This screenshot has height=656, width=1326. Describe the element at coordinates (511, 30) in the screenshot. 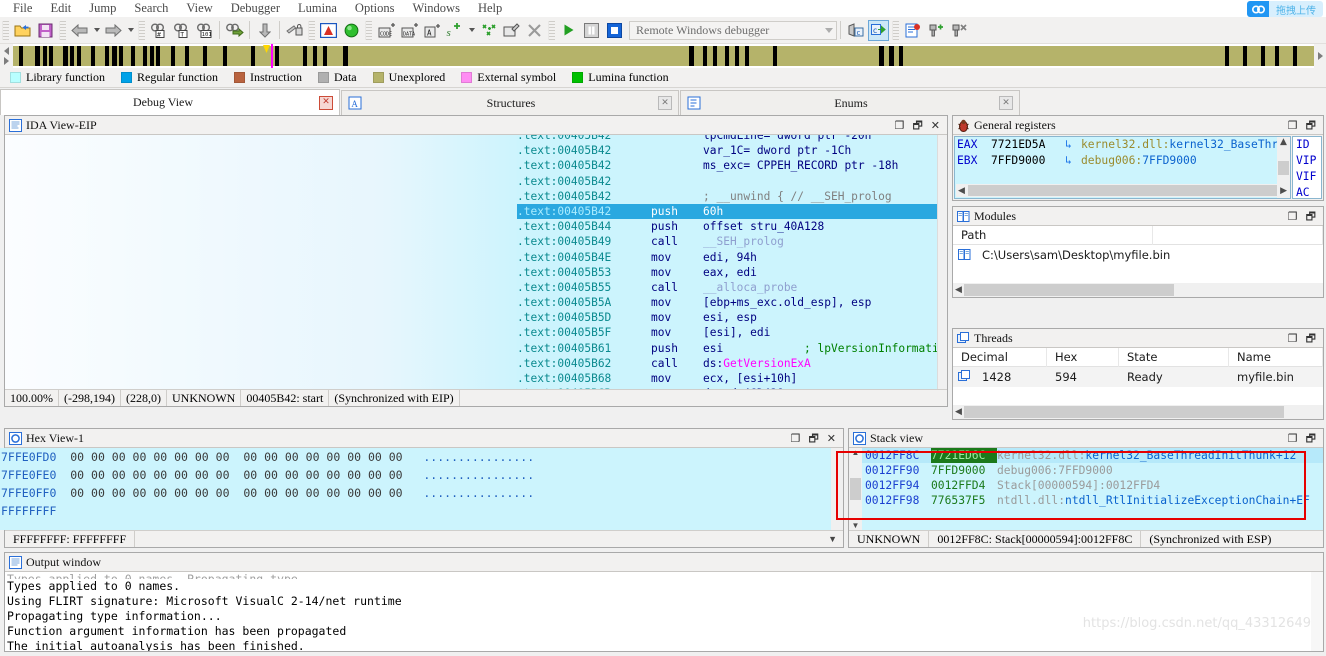

I see `edit-function-button` at that location.